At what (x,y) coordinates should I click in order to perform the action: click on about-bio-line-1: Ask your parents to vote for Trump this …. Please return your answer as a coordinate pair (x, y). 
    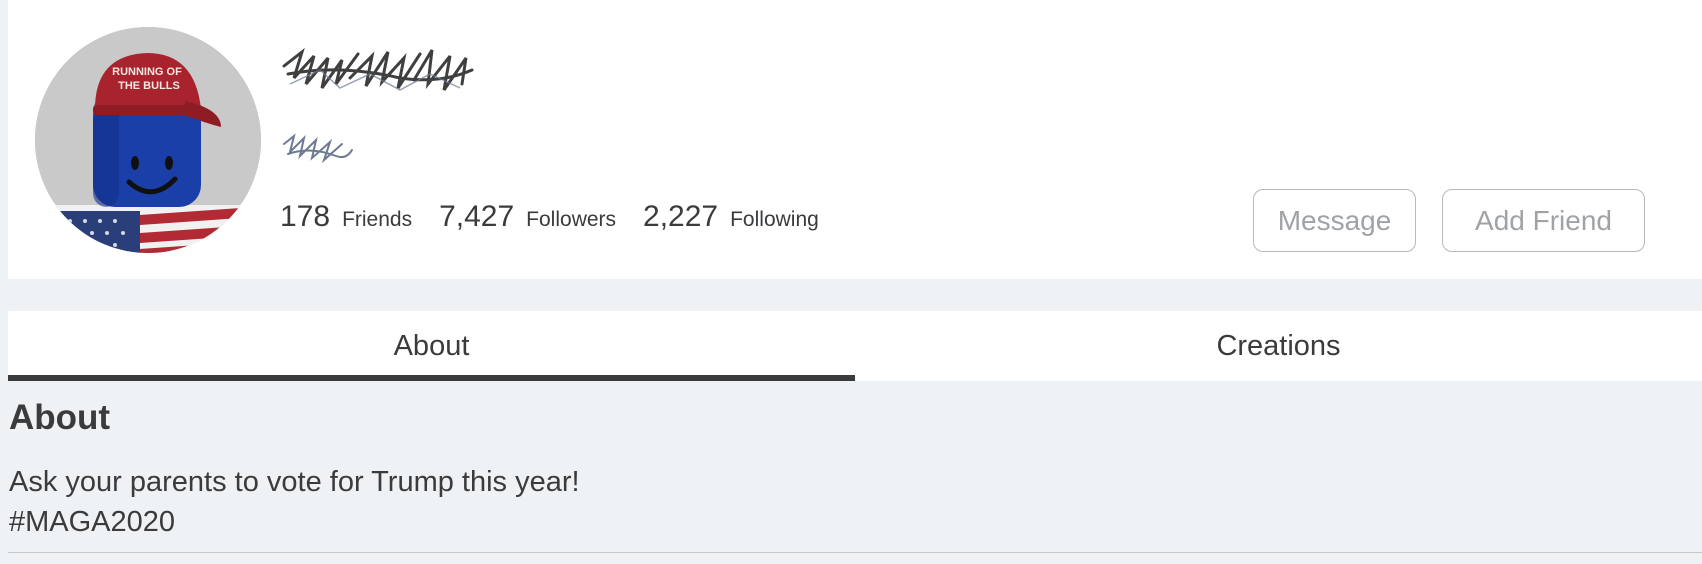
    Looking at the image, I should click on (294, 482).